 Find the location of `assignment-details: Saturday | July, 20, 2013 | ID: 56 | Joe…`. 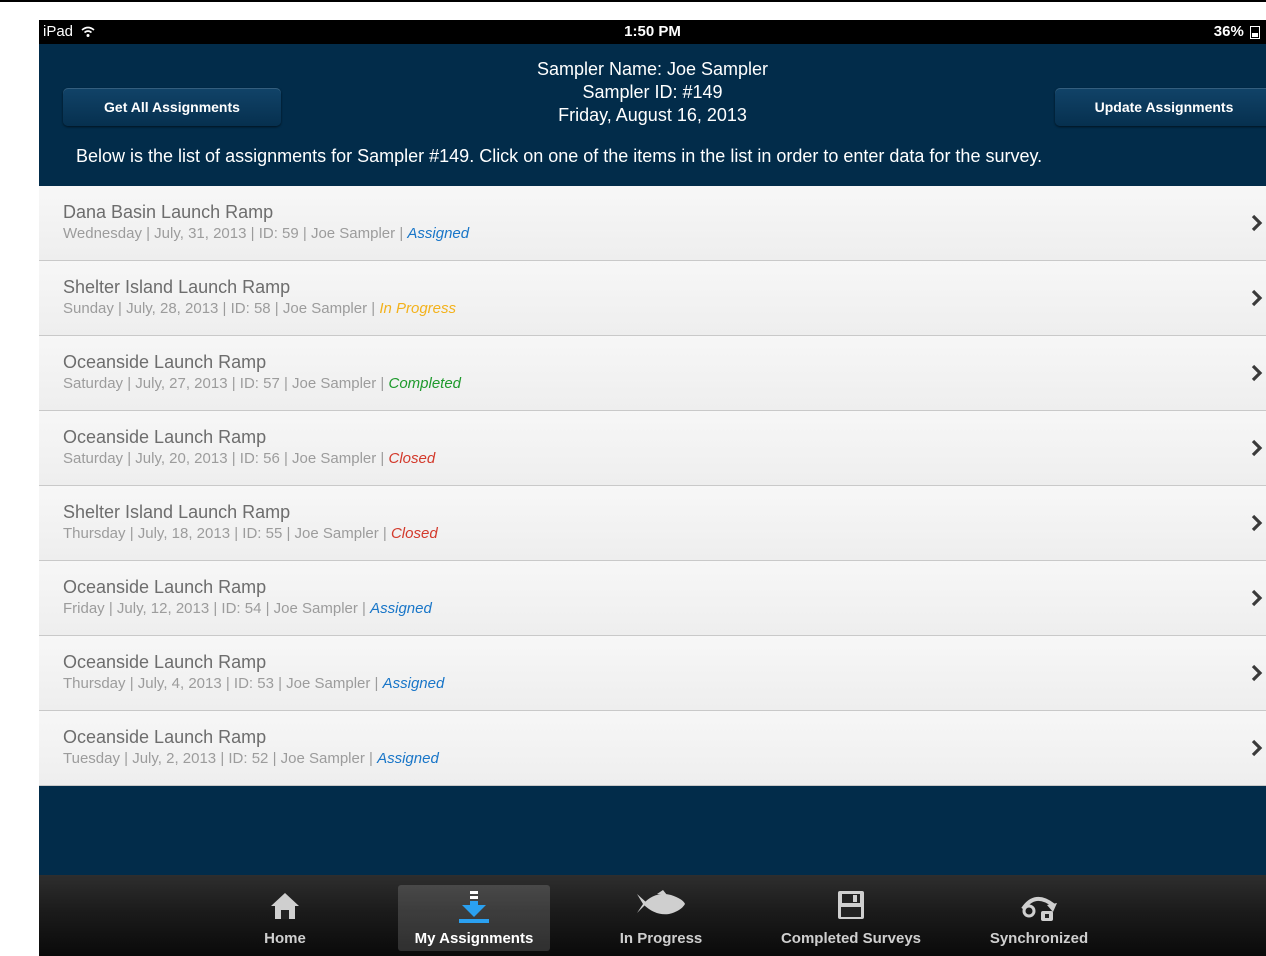

assignment-details: Saturday | July, 20, 2013 | ID: 56 | Joe… is located at coordinates (249, 458).